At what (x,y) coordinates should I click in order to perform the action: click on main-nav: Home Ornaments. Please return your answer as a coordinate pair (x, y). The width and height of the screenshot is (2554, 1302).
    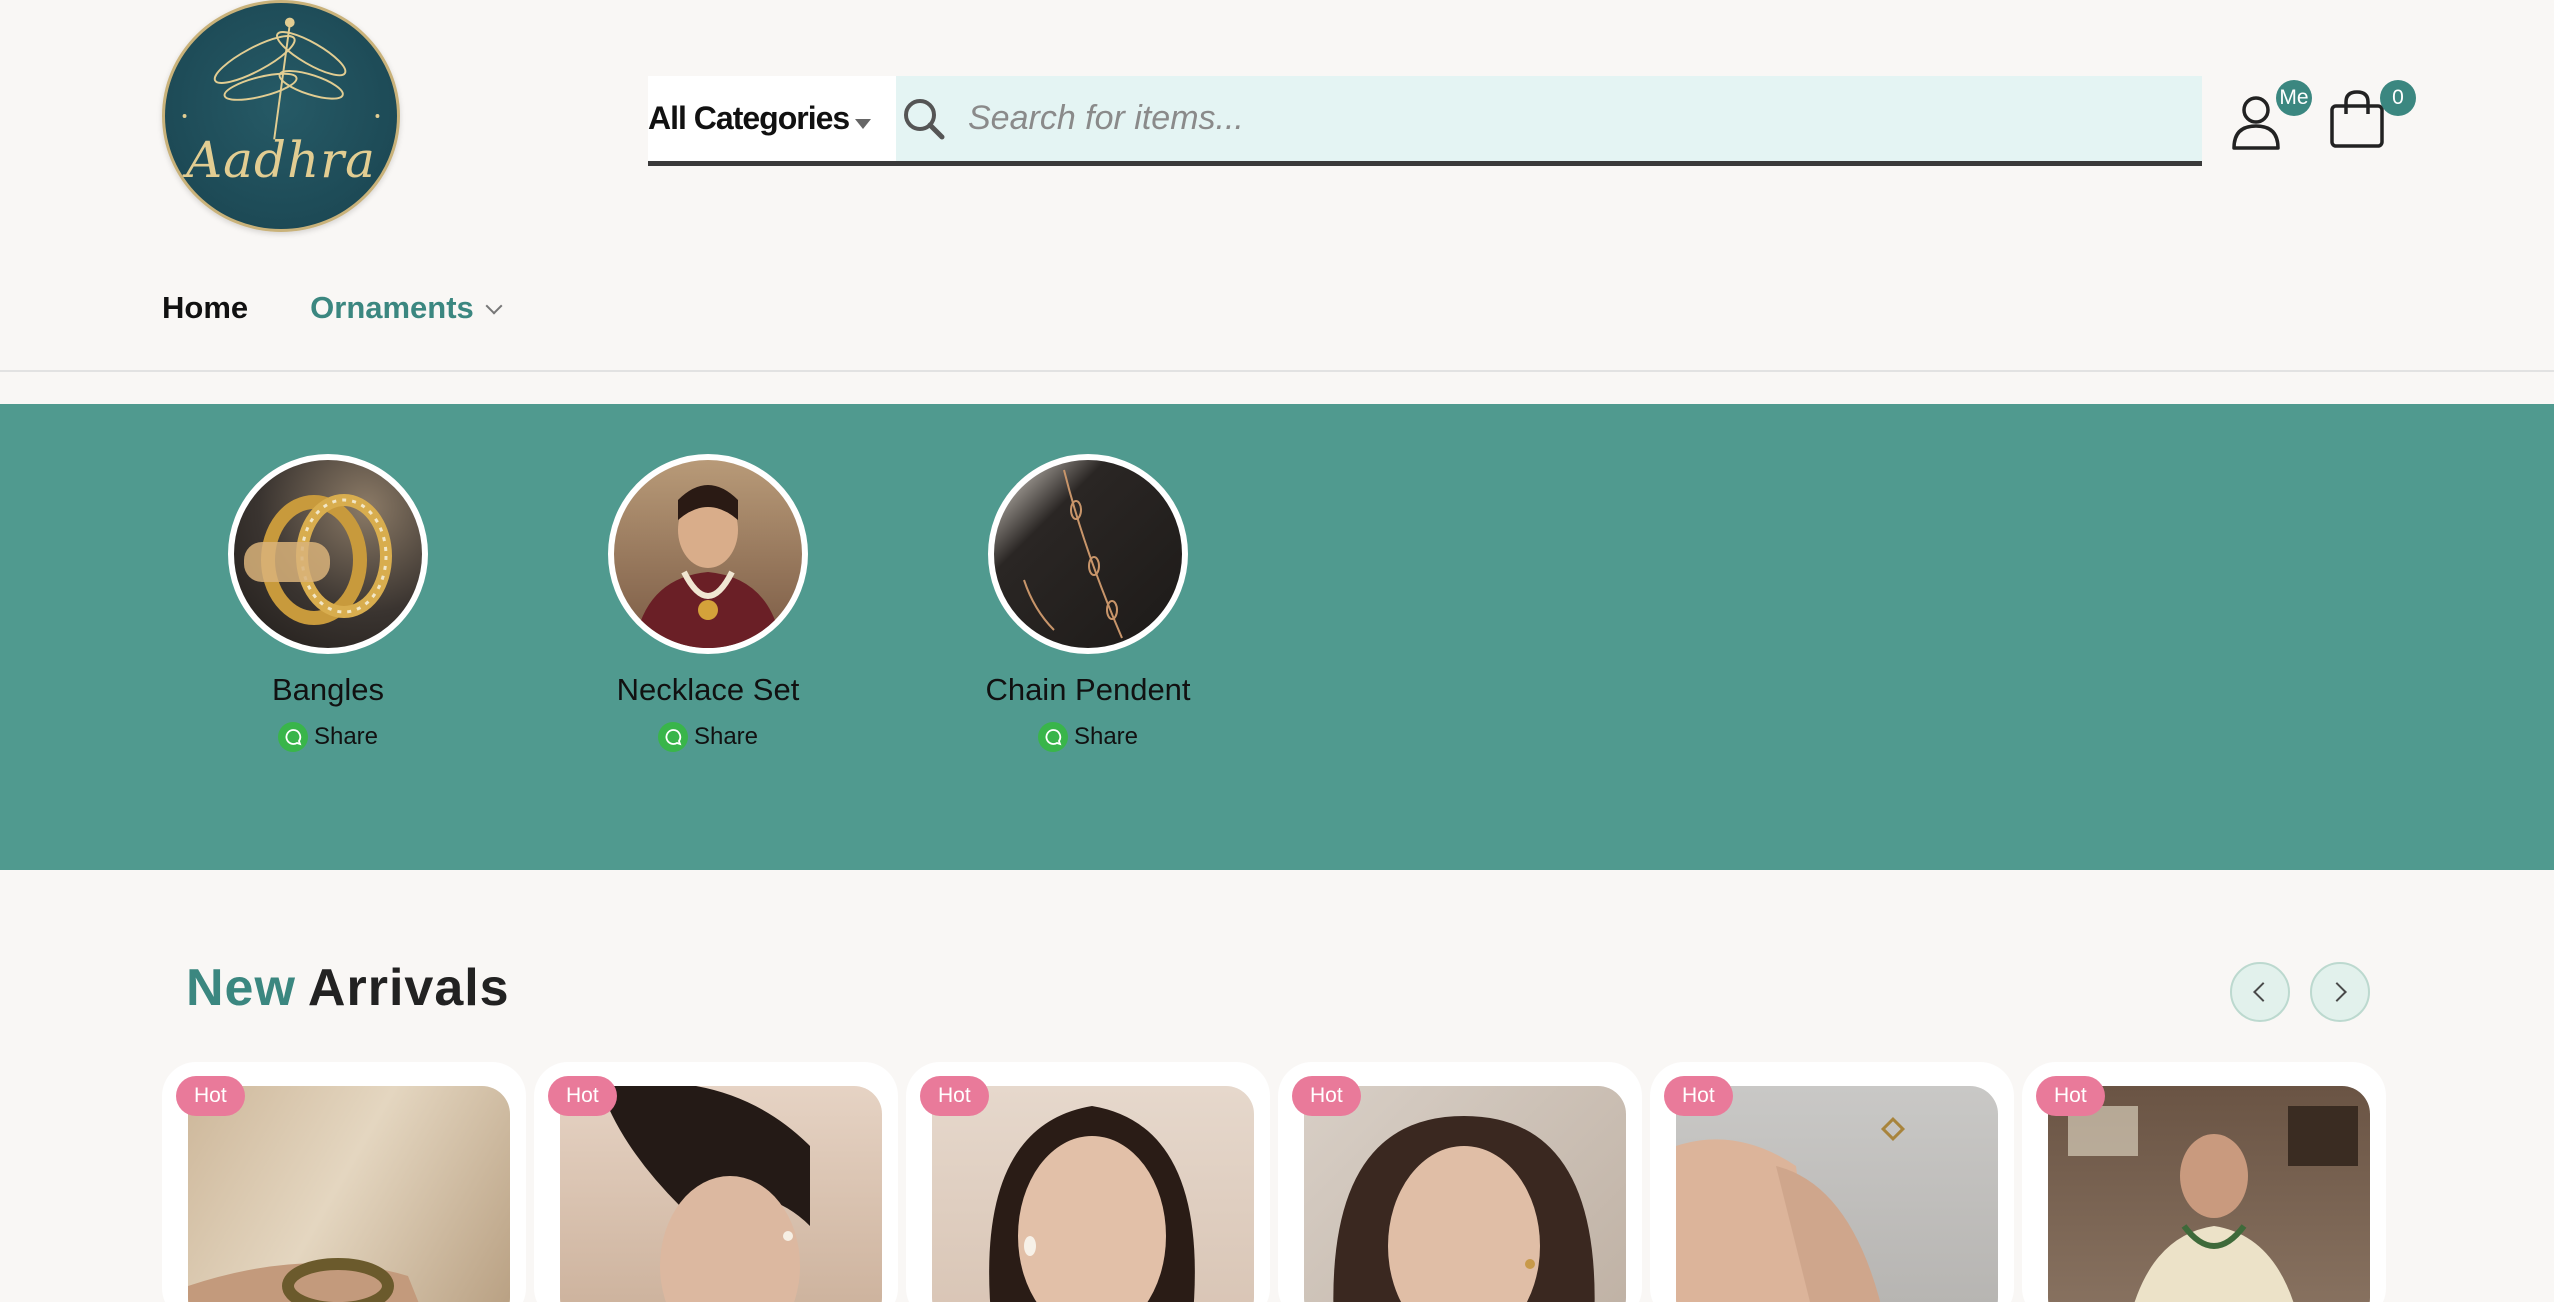
    Looking at the image, I should click on (332, 308).